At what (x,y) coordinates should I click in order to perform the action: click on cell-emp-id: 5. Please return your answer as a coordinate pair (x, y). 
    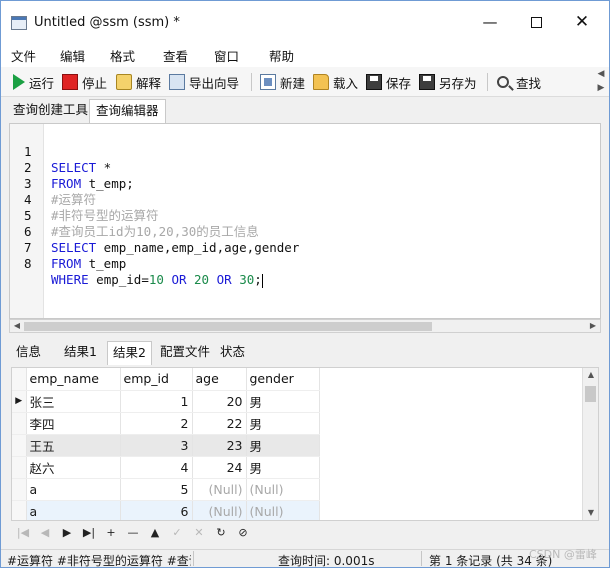
    Looking at the image, I should click on (156, 489).